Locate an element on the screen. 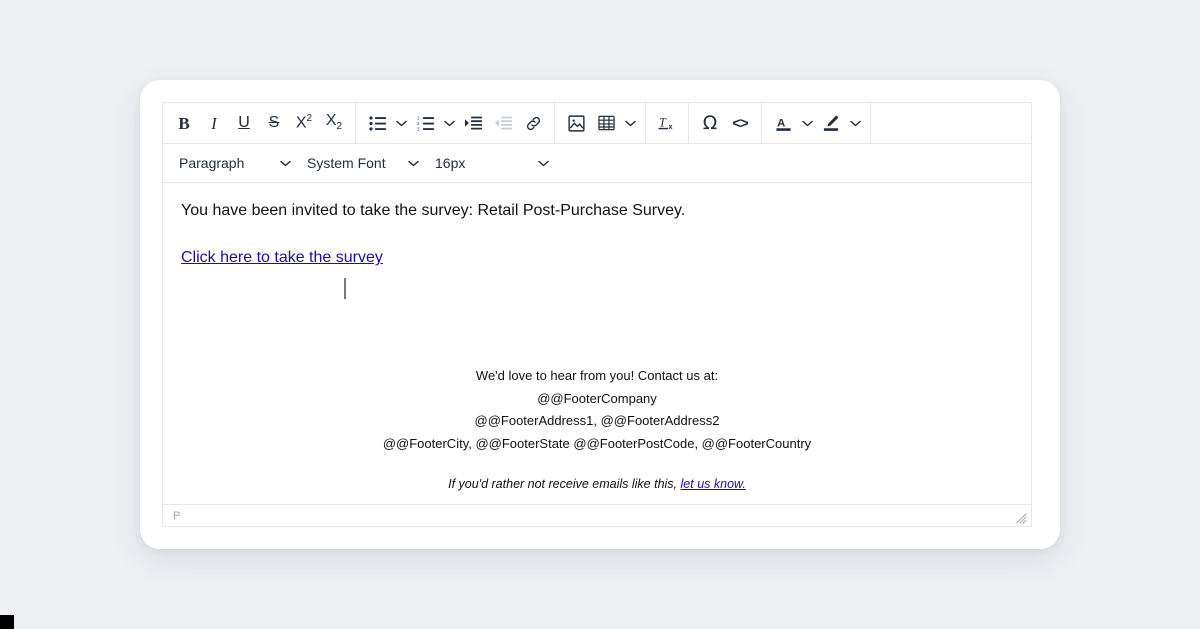 The width and height of the screenshot is (1200, 629). toolbar-group-lists: 1 2 3 is located at coordinates (455, 123).